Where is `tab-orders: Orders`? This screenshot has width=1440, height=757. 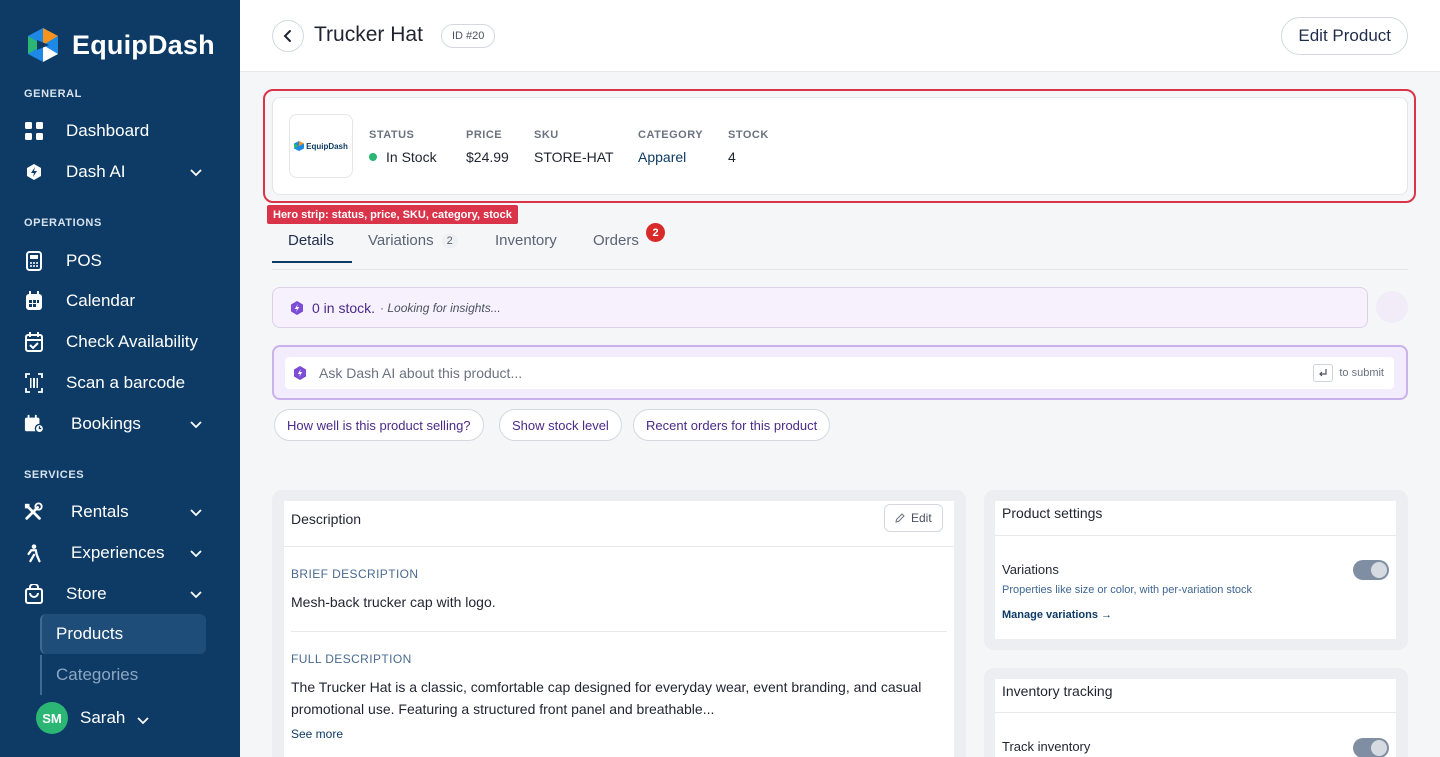
tab-orders: Orders is located at coordinates (616, 240).